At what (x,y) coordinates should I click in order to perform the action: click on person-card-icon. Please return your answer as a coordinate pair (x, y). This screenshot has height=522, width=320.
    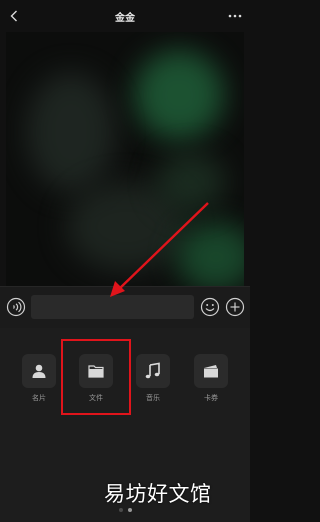
    Looking at the image, I should click on (39, 371).